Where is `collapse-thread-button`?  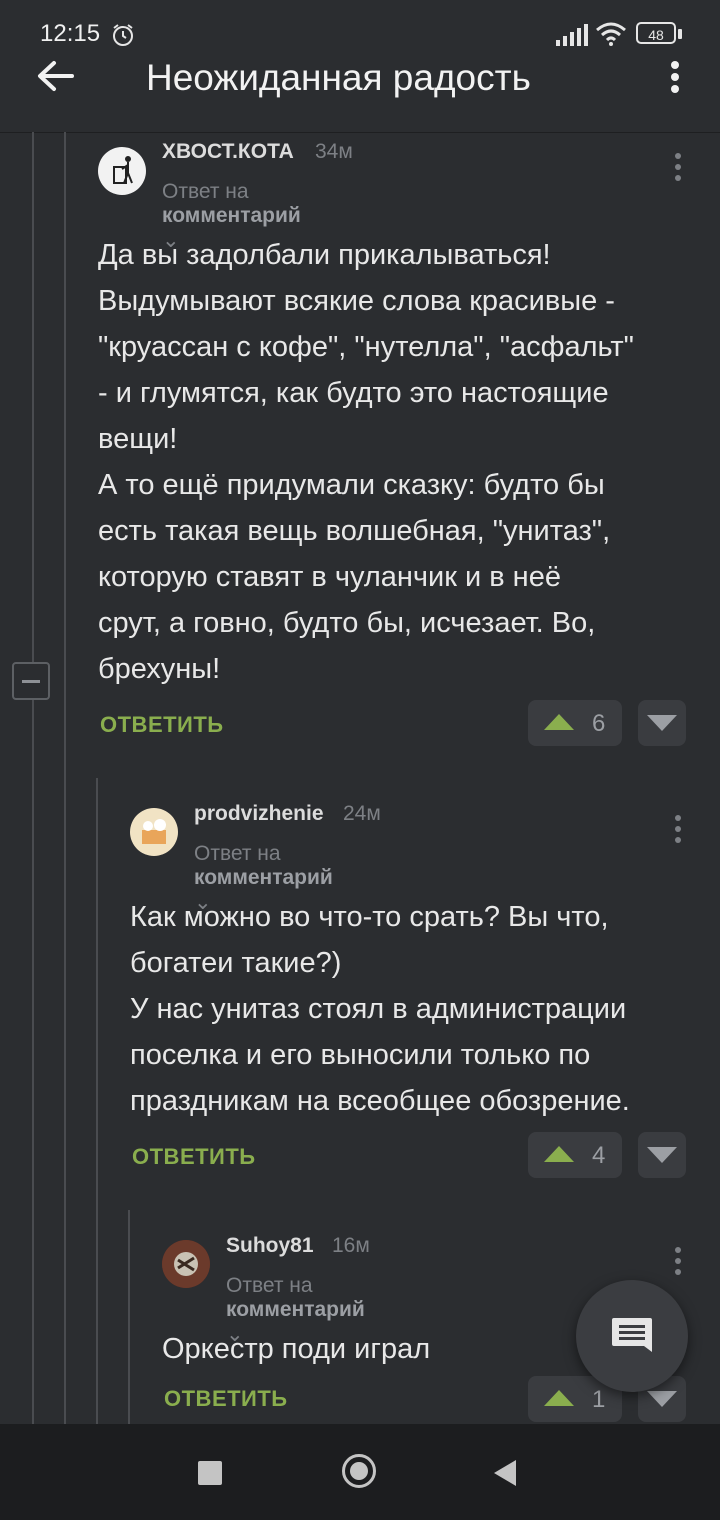
collapse-thread-button is located at coordinates (31, 681).